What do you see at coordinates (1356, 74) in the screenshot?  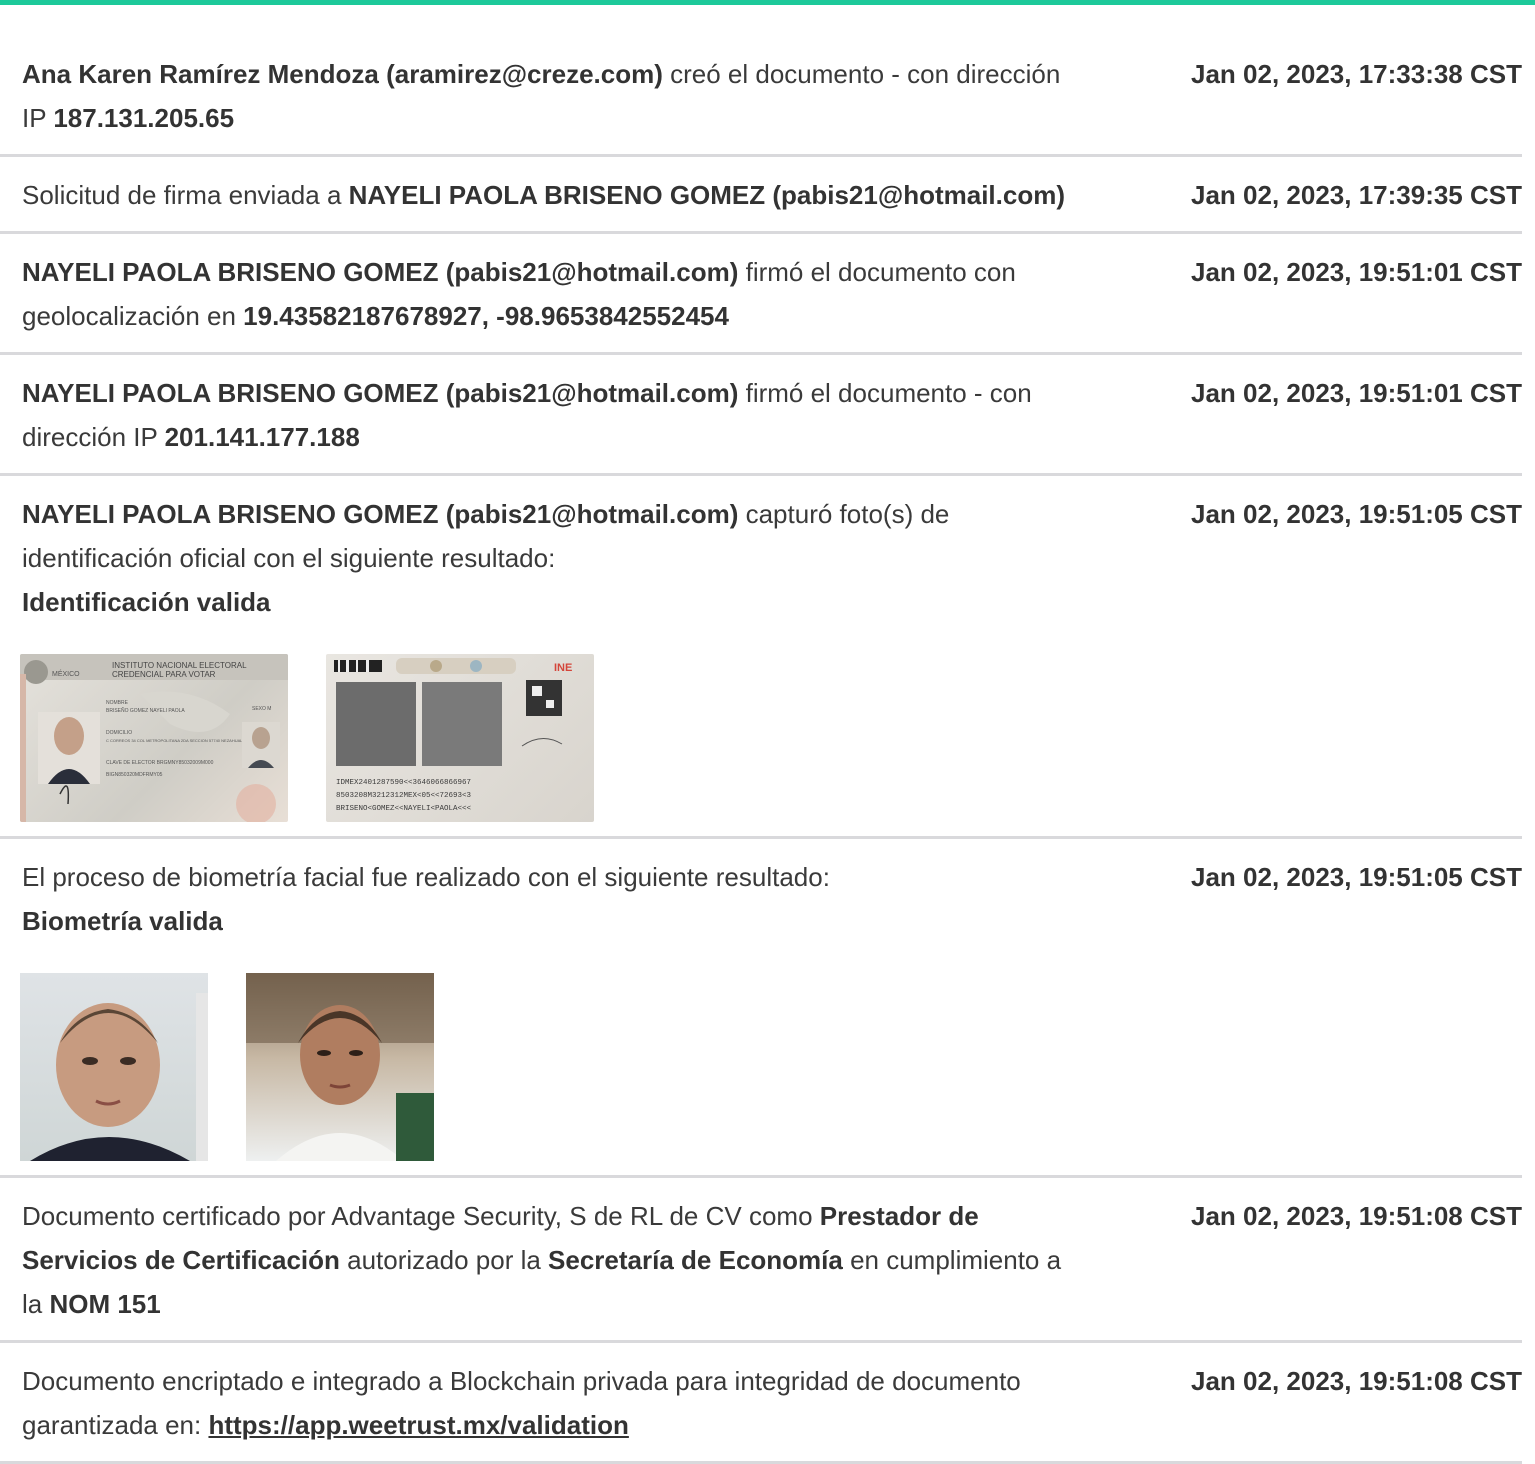 I see `log-entry-timestamp: Jan 02, 2023, 17:33:38 CST` at bounding box center [1356, 74].